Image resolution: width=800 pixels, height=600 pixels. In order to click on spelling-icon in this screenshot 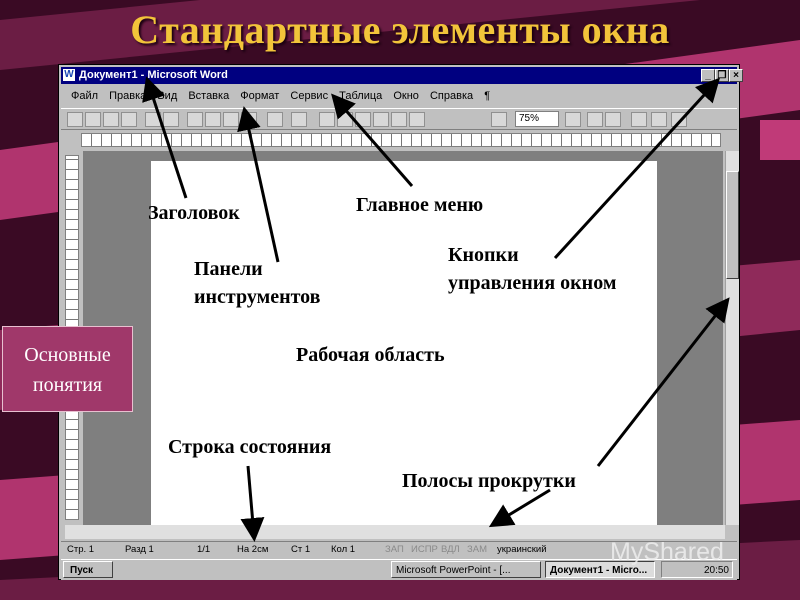, I will do `click(171, 119)`.